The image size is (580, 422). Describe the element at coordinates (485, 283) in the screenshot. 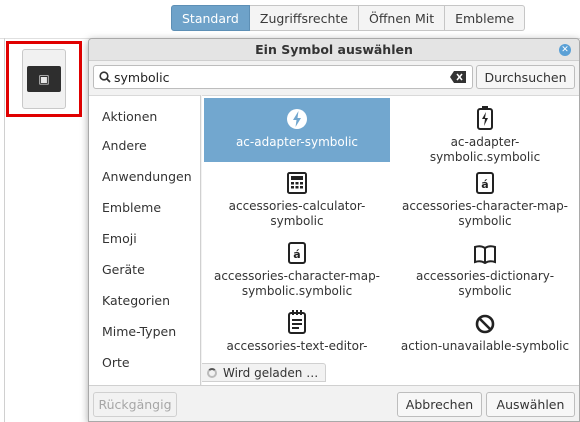

I see `icon-label: accessories-dictionary- symbolic` at that location.